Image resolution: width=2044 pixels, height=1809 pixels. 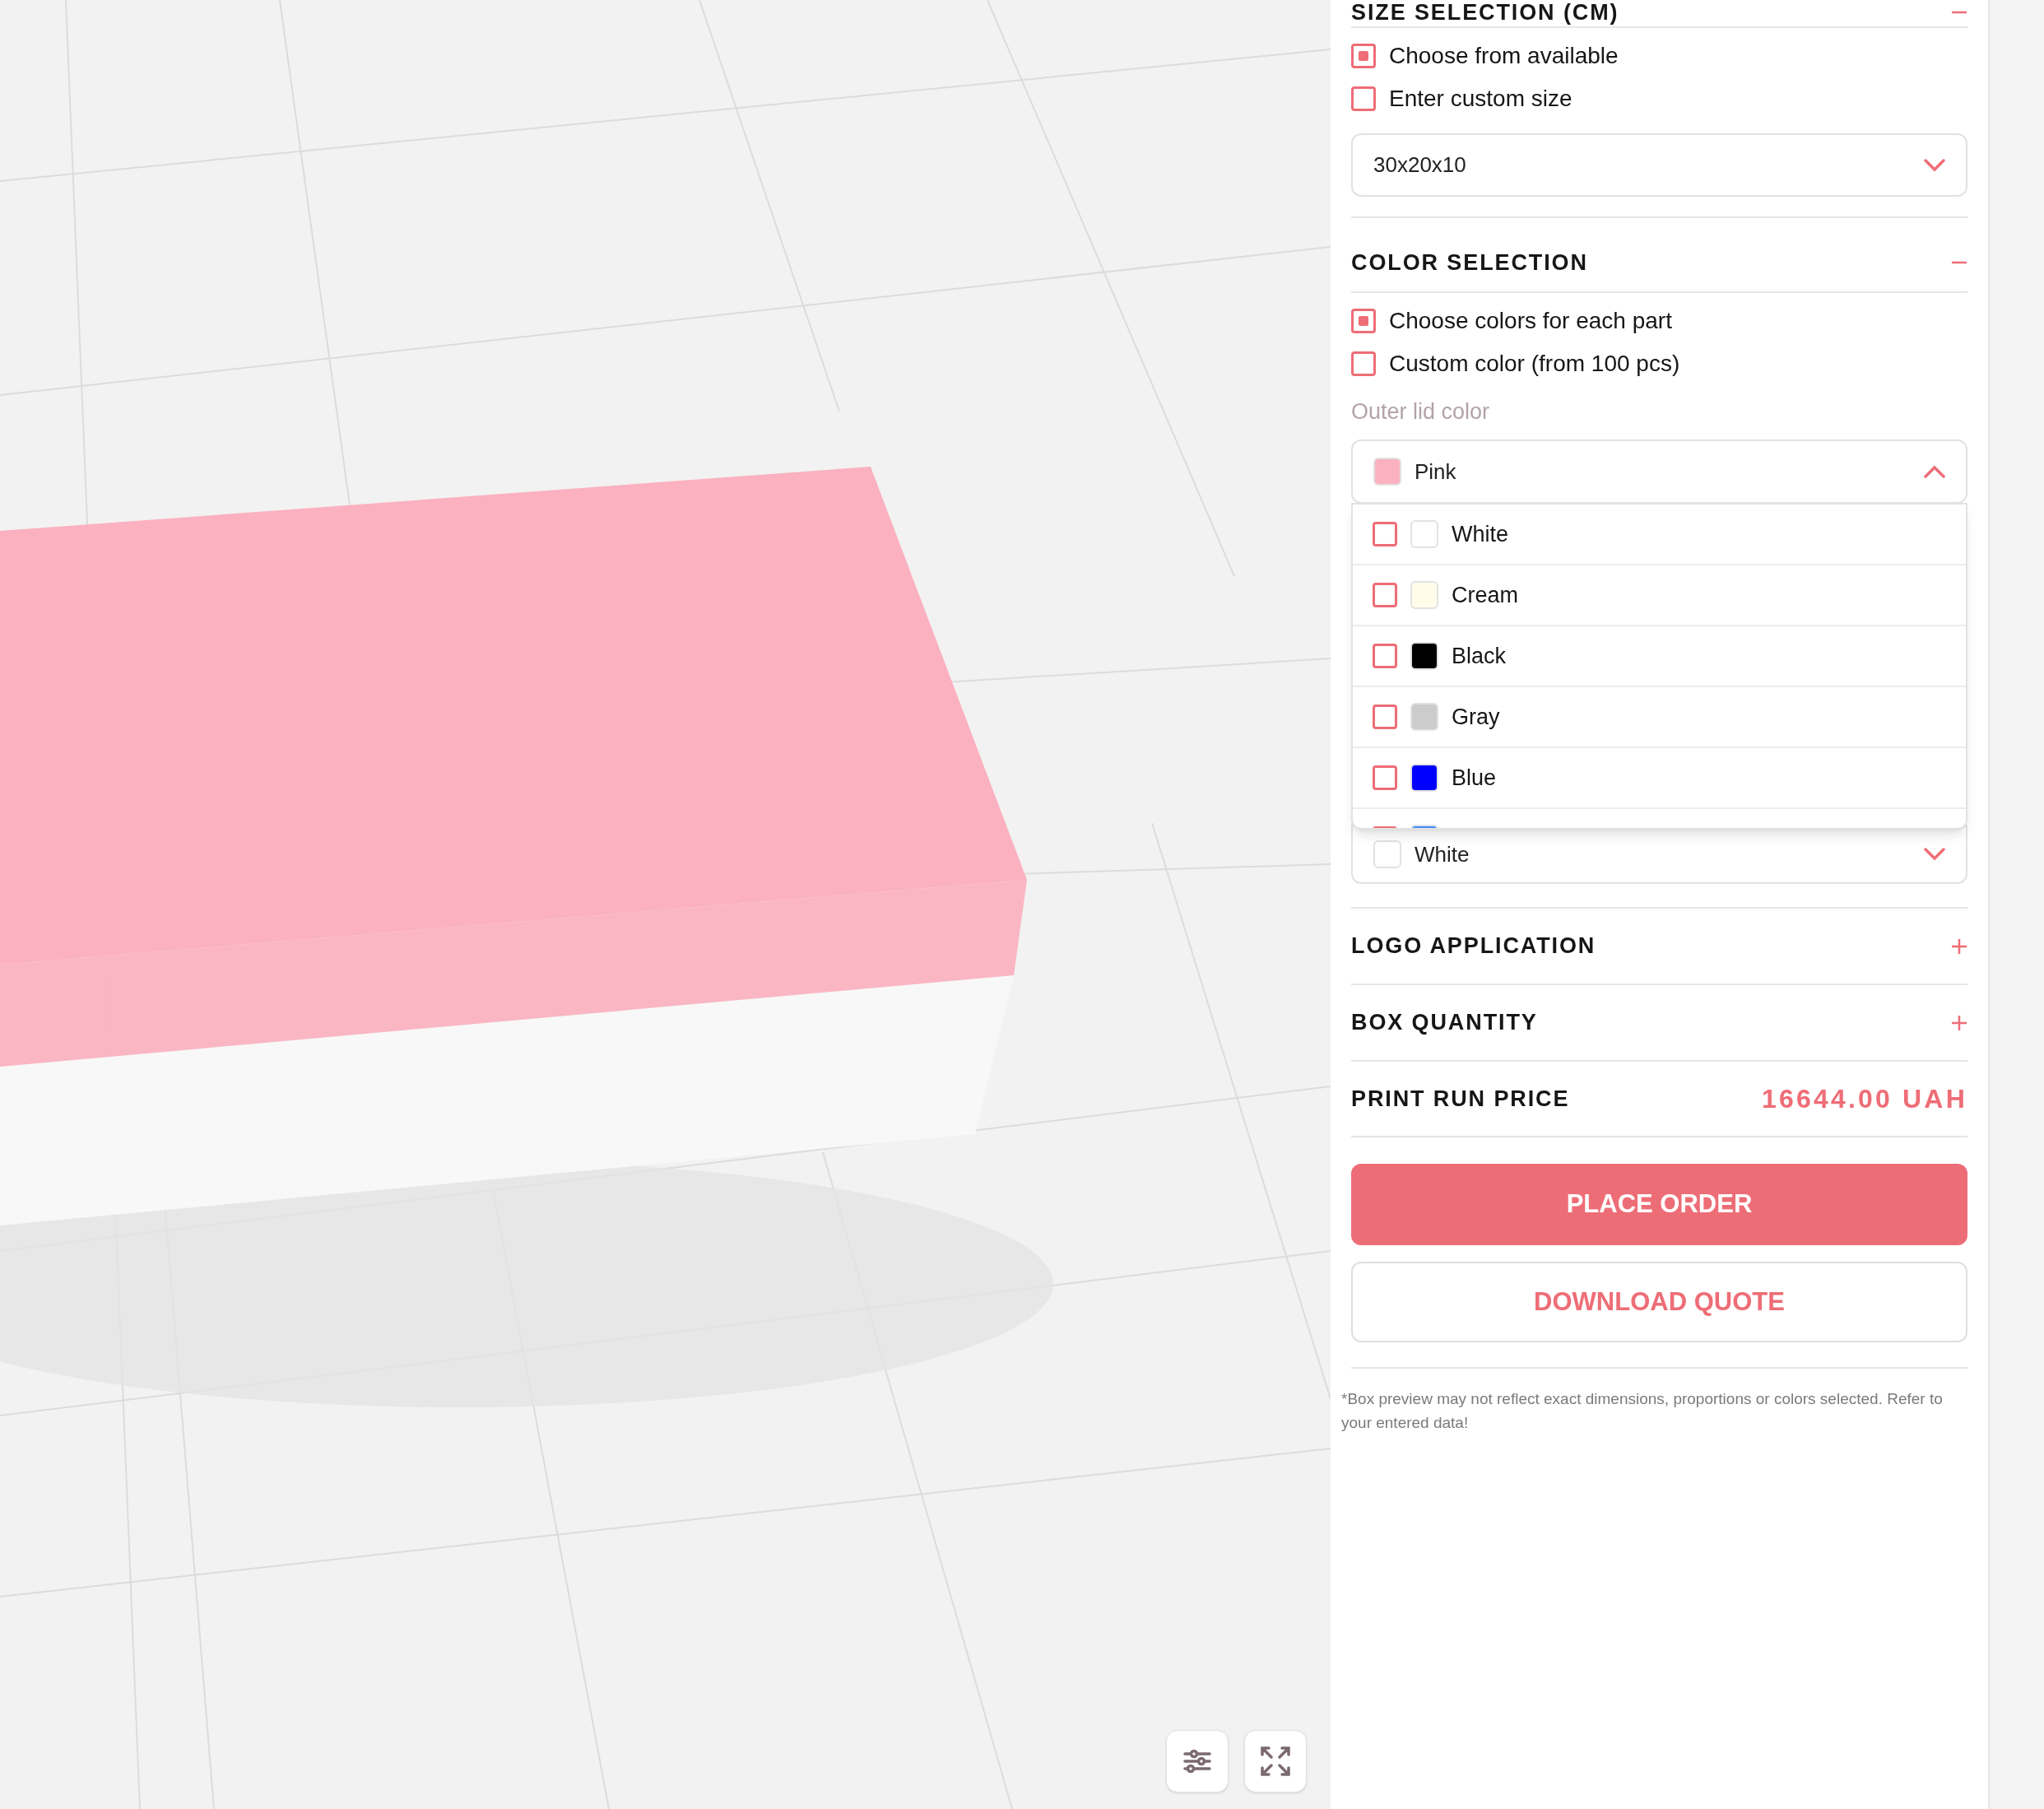 What do you see at coordinates (1660, 778) in the screenshot?
I see `dropdown-option: Blue` at bounding box center [1660, 778].